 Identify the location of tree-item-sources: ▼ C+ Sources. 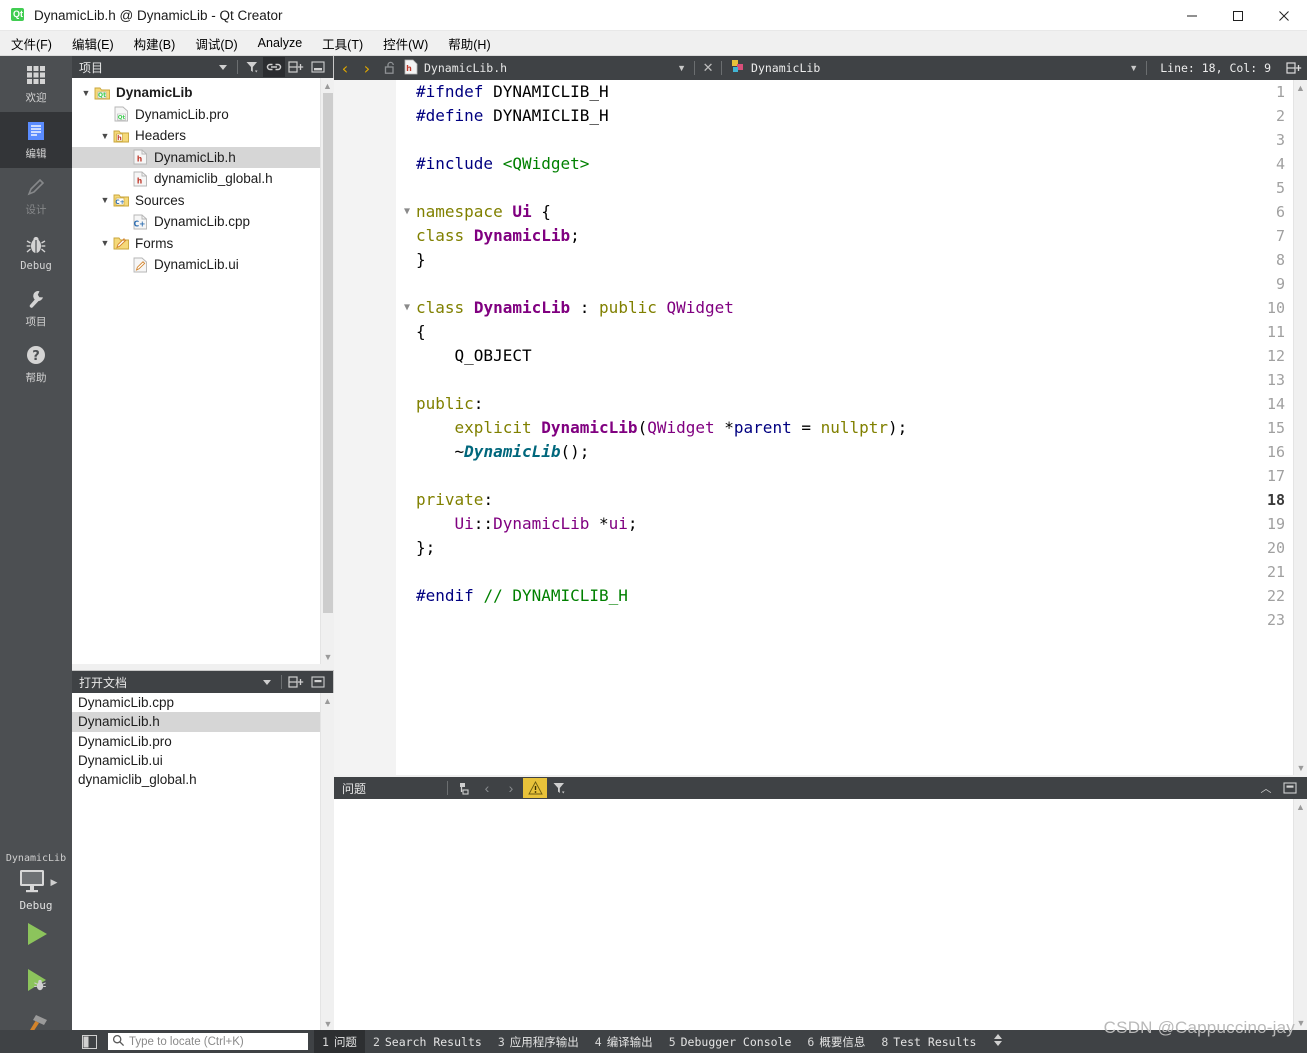
(196, 201).